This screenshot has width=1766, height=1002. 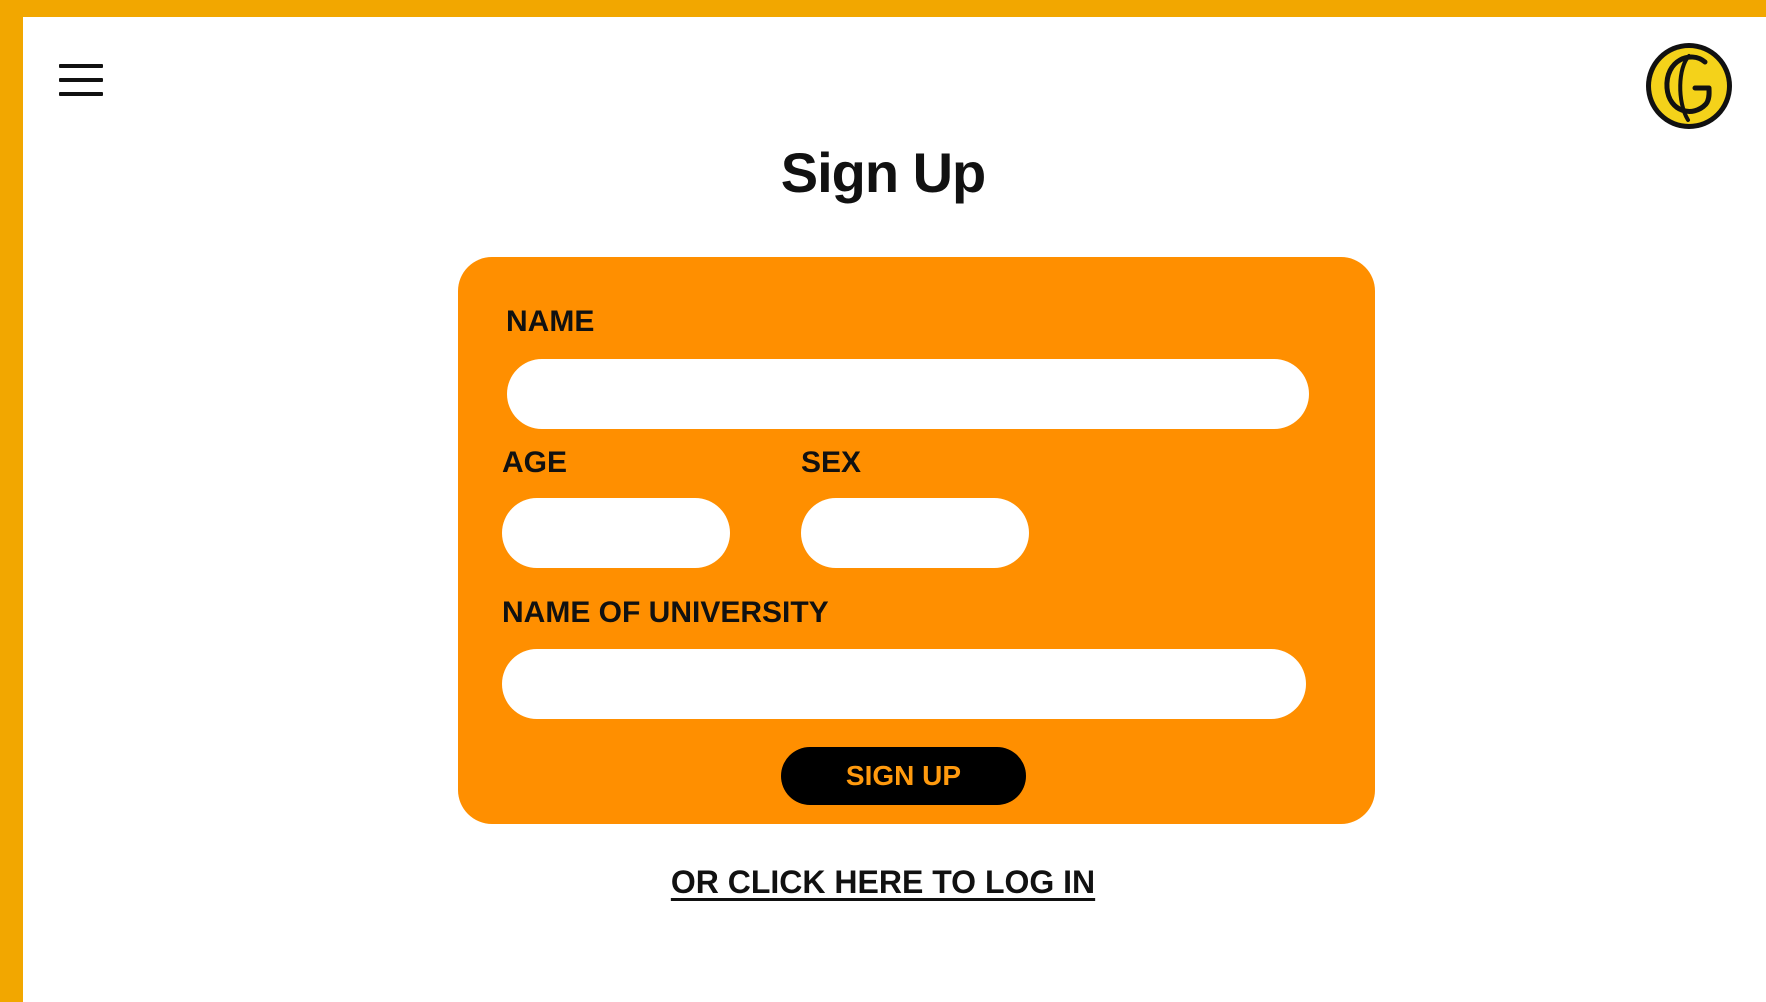 I want to click on menu-button, so click(x=80, y=80).